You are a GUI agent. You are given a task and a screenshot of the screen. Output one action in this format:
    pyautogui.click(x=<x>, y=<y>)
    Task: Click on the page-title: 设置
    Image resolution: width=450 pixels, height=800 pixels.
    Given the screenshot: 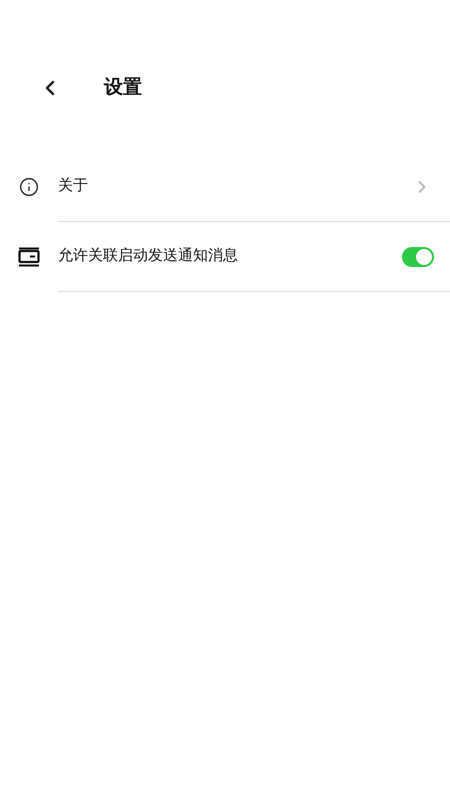 What is the action you would take?
    pyautogui.click(x=123, y=88)
    